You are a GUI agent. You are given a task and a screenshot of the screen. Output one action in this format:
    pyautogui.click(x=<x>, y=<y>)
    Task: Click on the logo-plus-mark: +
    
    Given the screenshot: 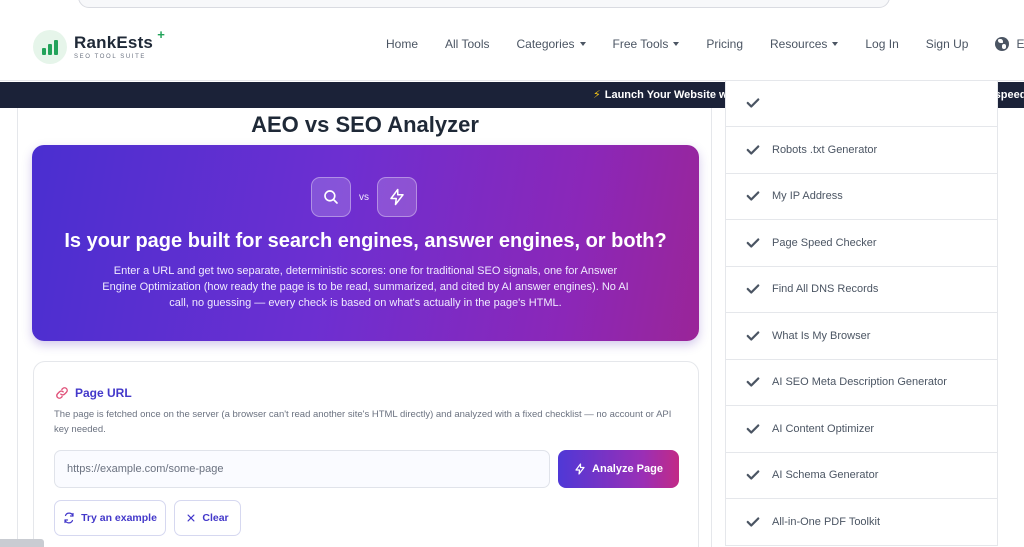 What is the action you would take?
    pyautogui.click(x=161, y=34)
    